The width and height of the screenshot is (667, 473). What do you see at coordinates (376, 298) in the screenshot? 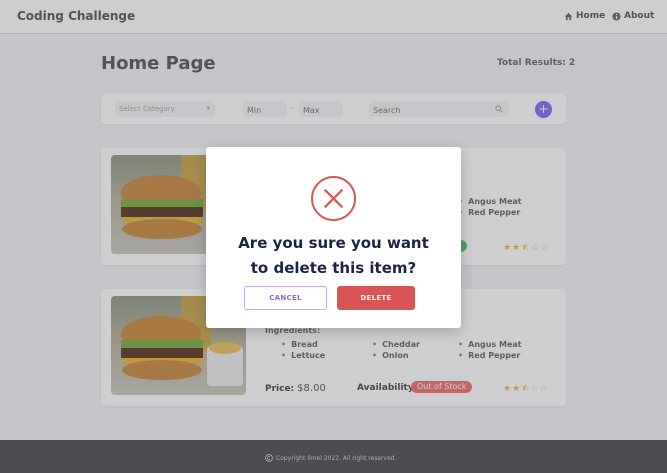
I see `delete-button: DELETE` at bounding box center [376, 298].